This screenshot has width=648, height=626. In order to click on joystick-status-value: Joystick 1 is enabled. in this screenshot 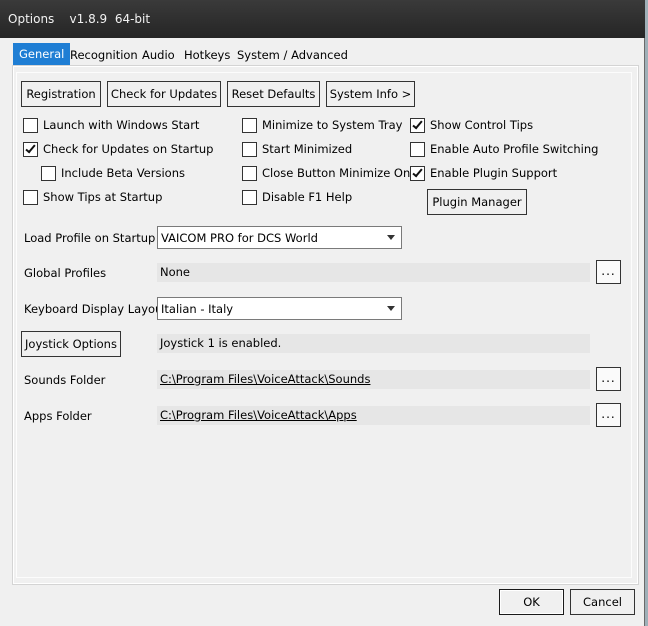, I will do `click(221, 343)`.